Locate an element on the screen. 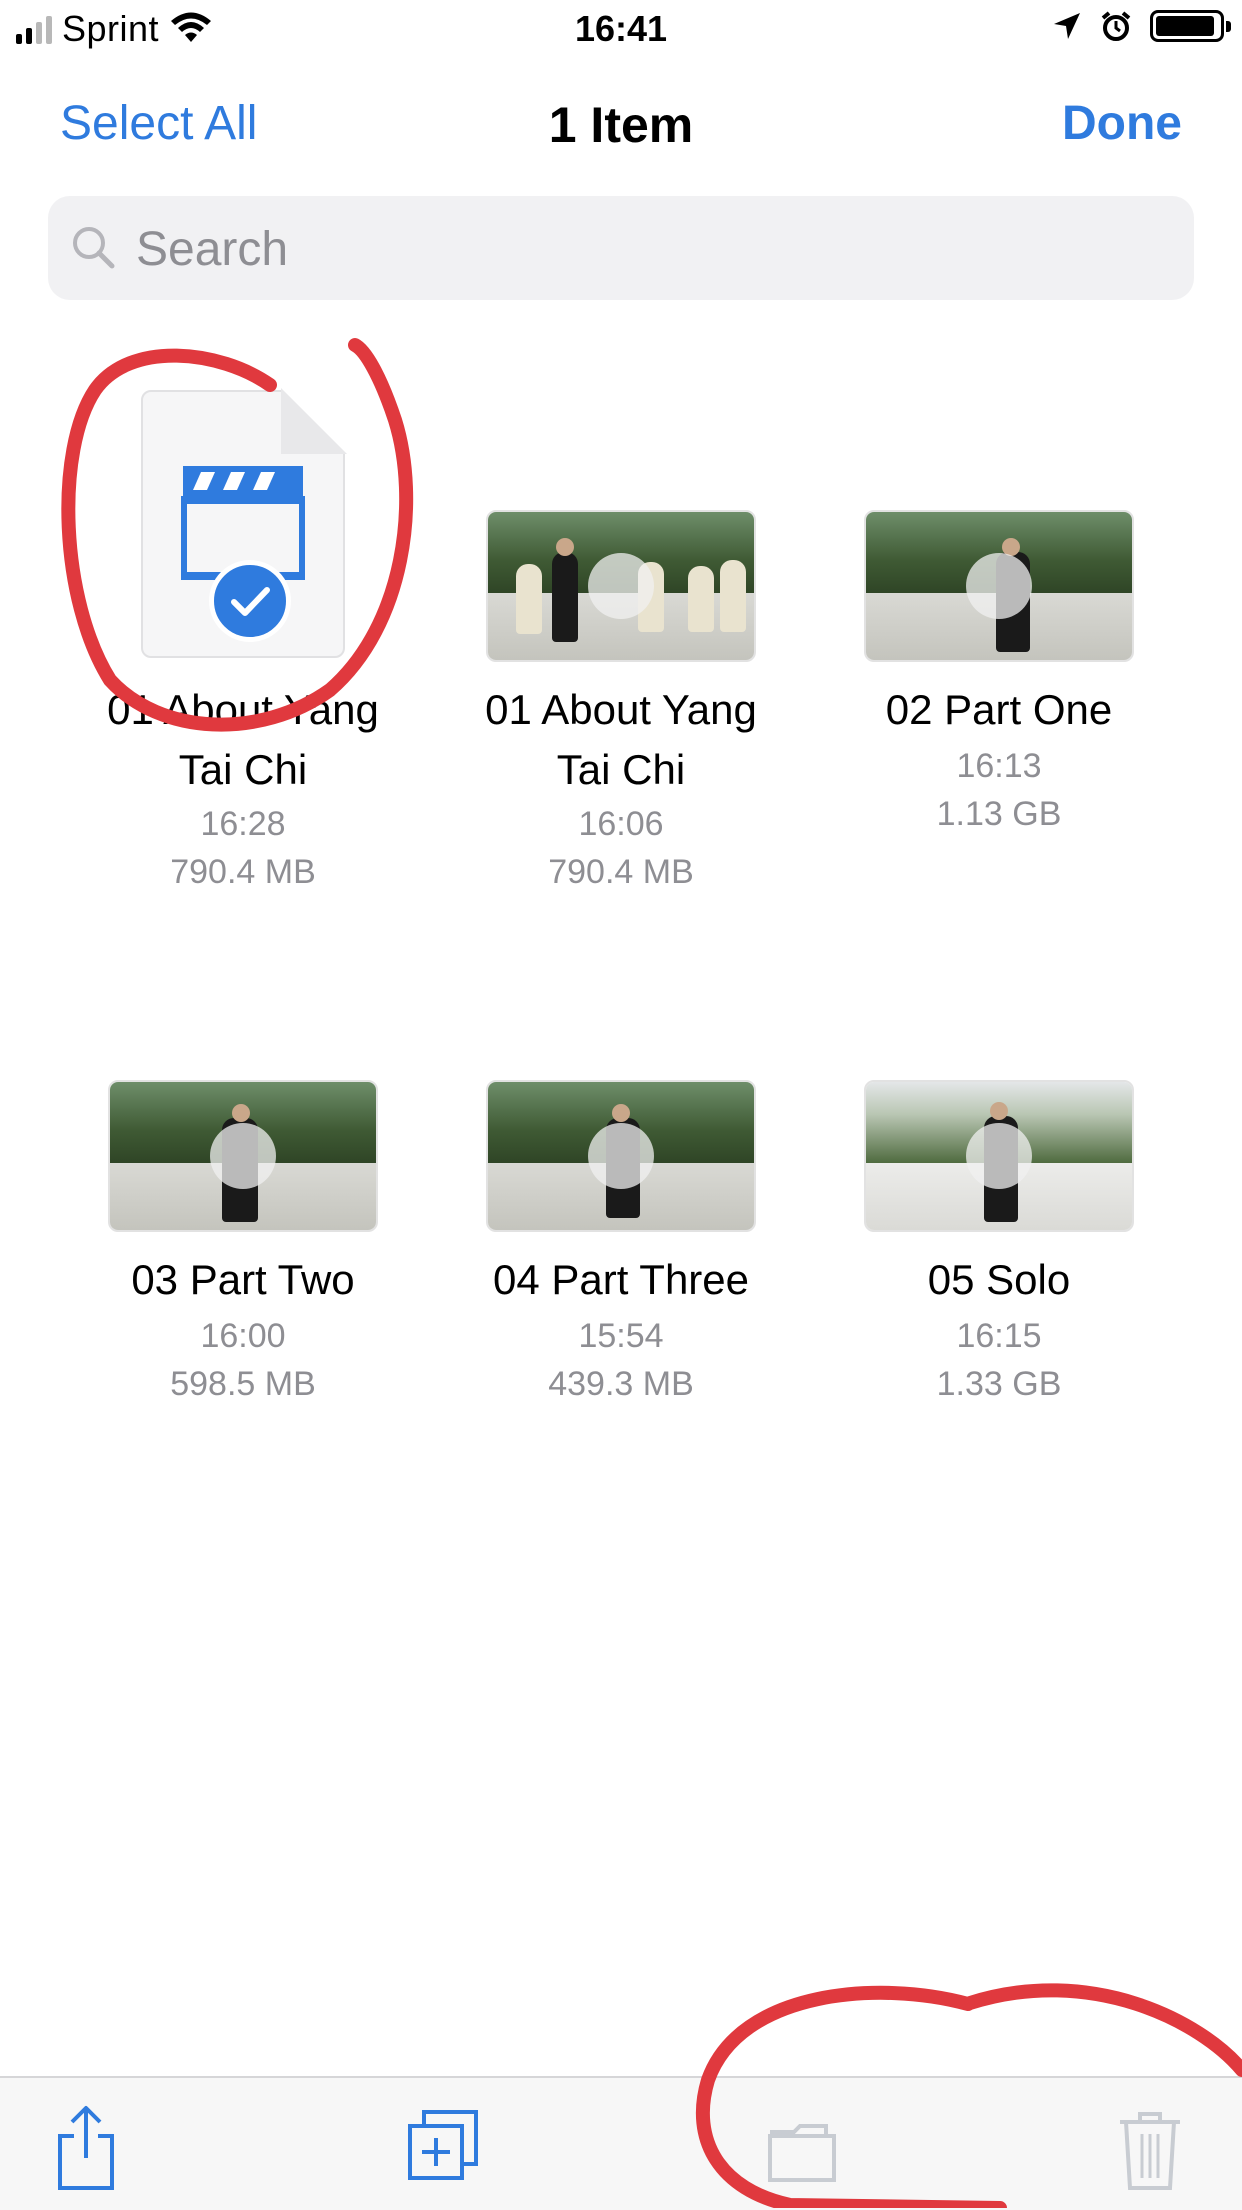 The height and width of the screenshot is (2210, 1242). move-folder-icon is located at coordinates (809, 2147).